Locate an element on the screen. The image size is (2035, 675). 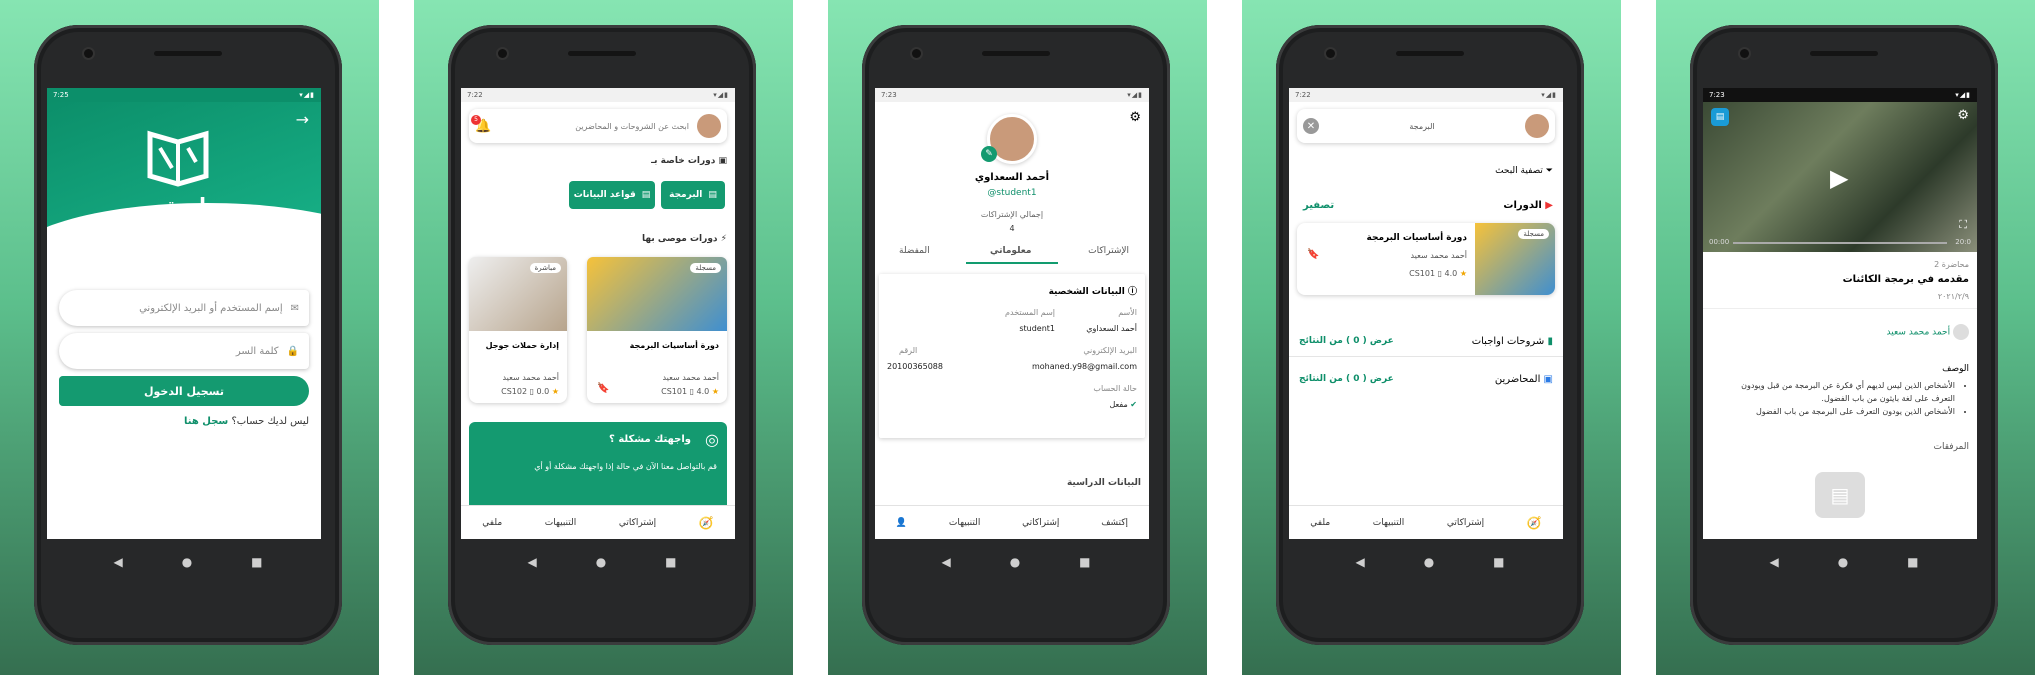
course-meta: ★ 0.0 ▯ CS102 is located at coordinates (530, 391).